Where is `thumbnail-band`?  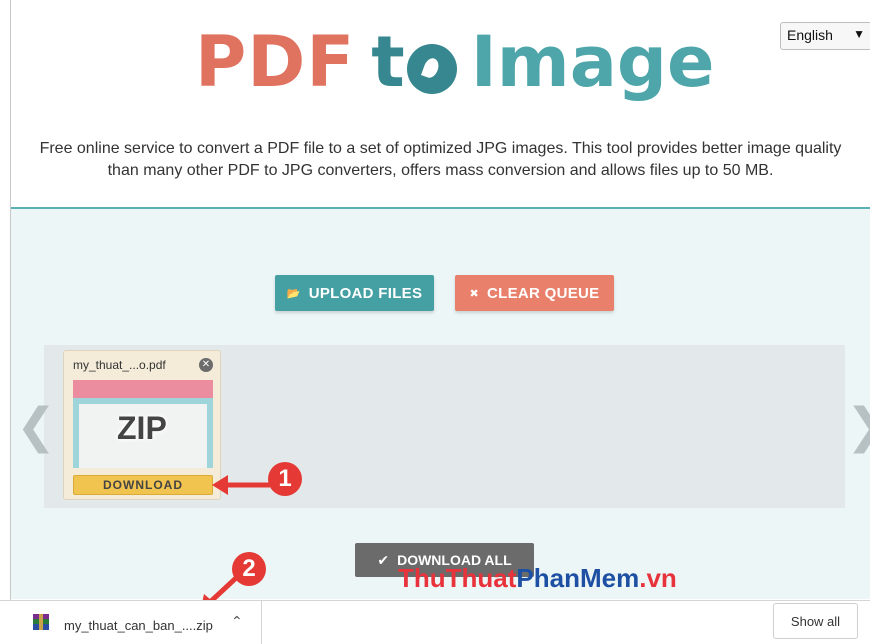
thumbnail-band is located at coordinates (143, 389).